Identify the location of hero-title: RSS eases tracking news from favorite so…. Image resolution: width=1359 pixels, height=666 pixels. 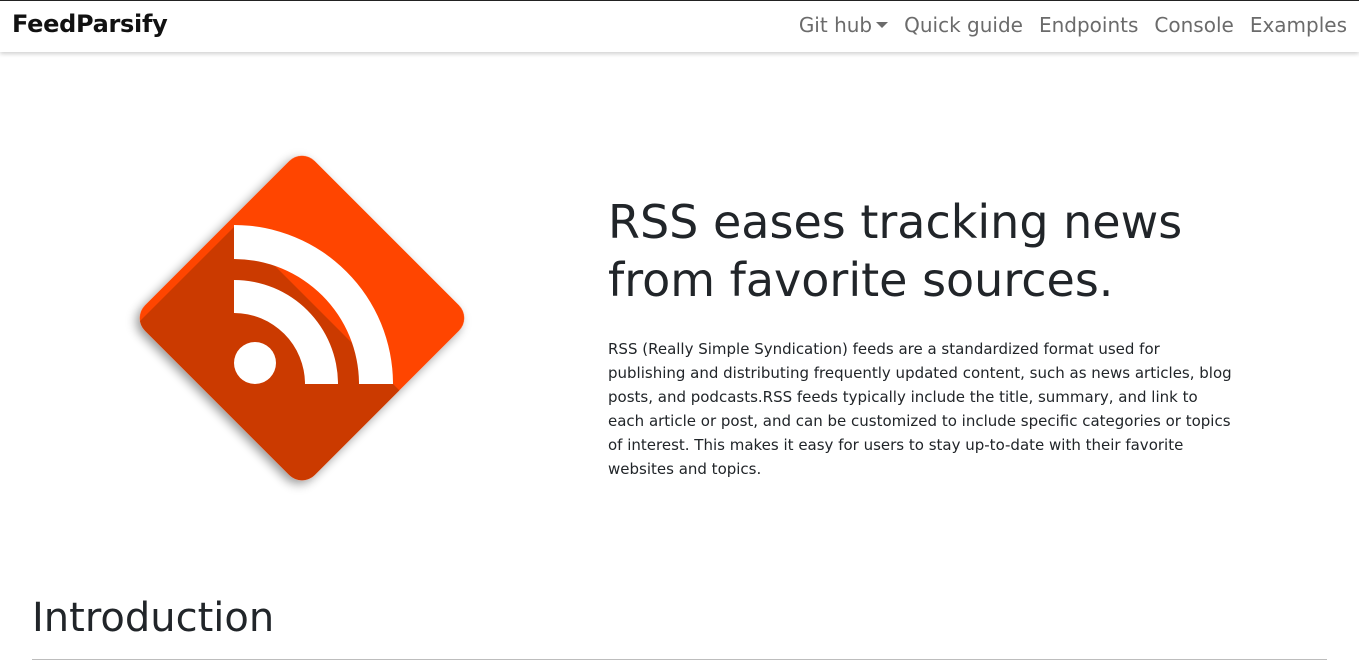
(918, 251).